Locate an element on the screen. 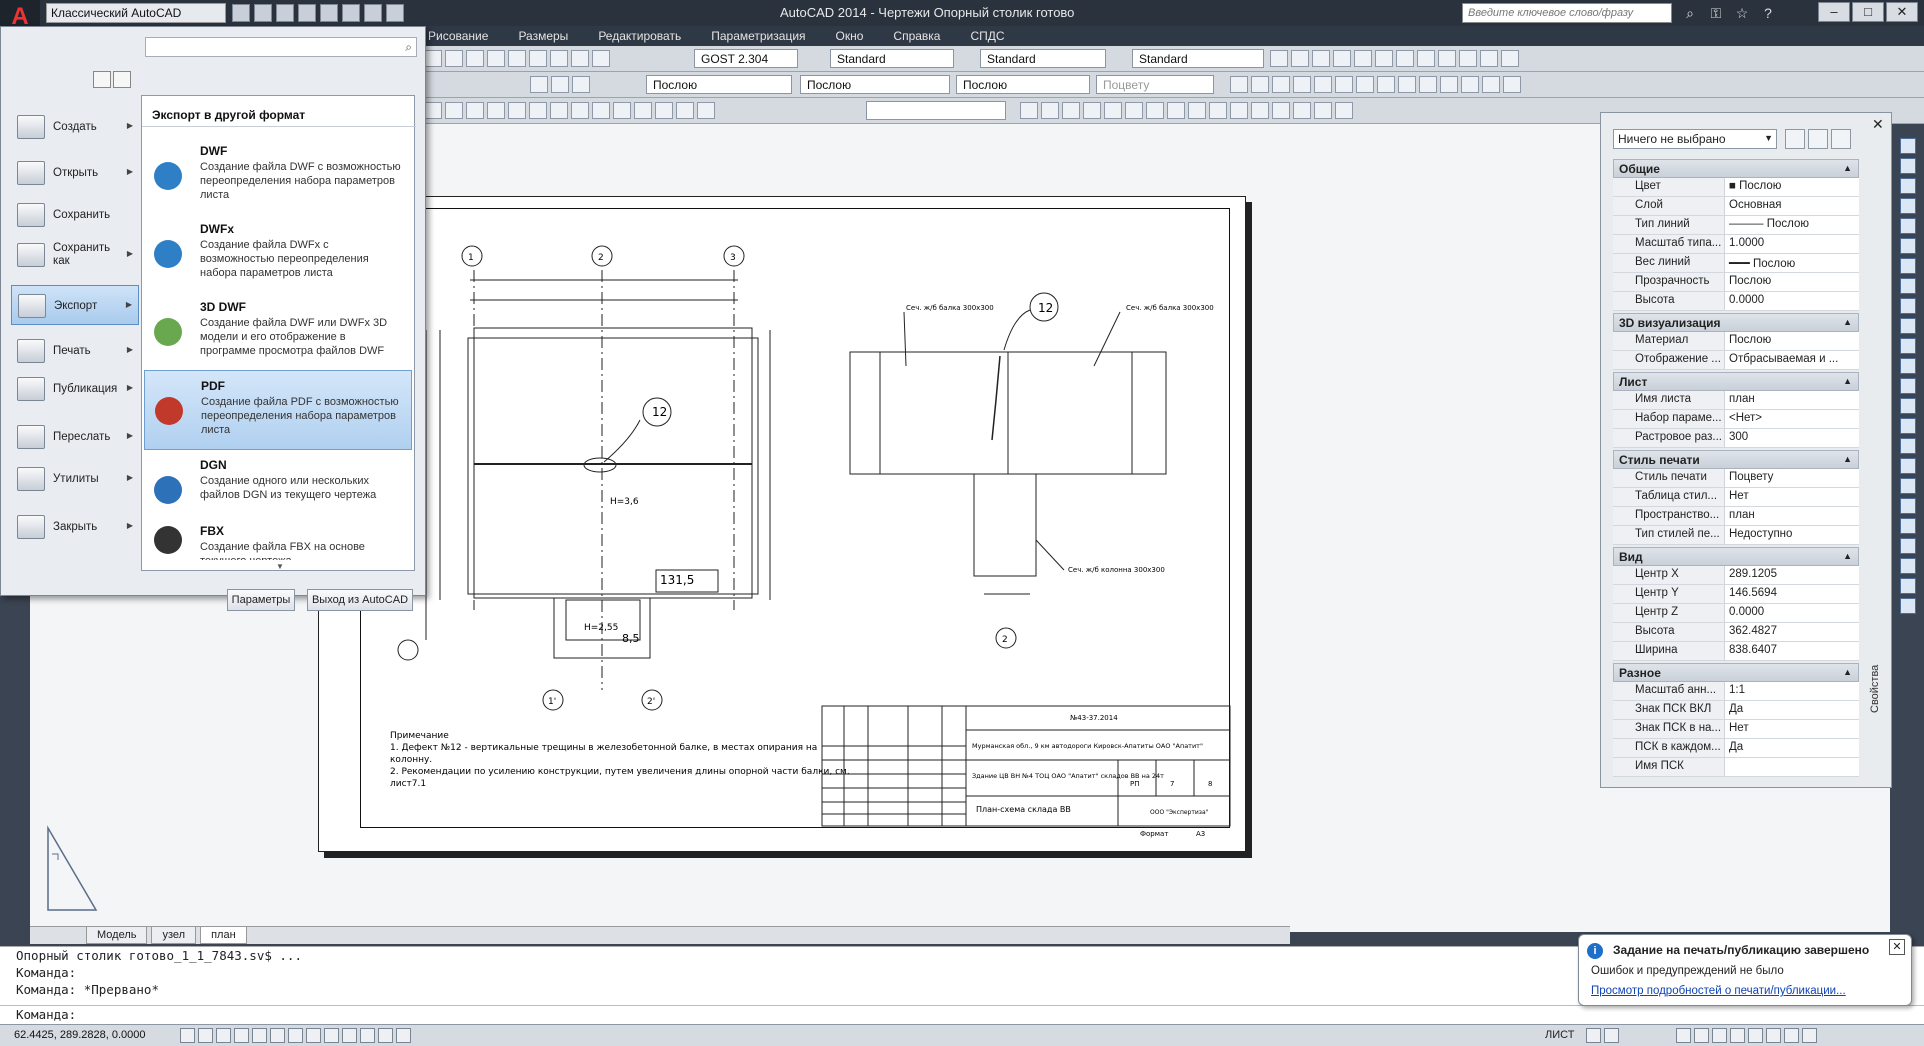 Image resolution: width=1924 pixels, height=1046 pixels. menu-item-publish: Публикация ▶ is located at coordinates (75, 389).